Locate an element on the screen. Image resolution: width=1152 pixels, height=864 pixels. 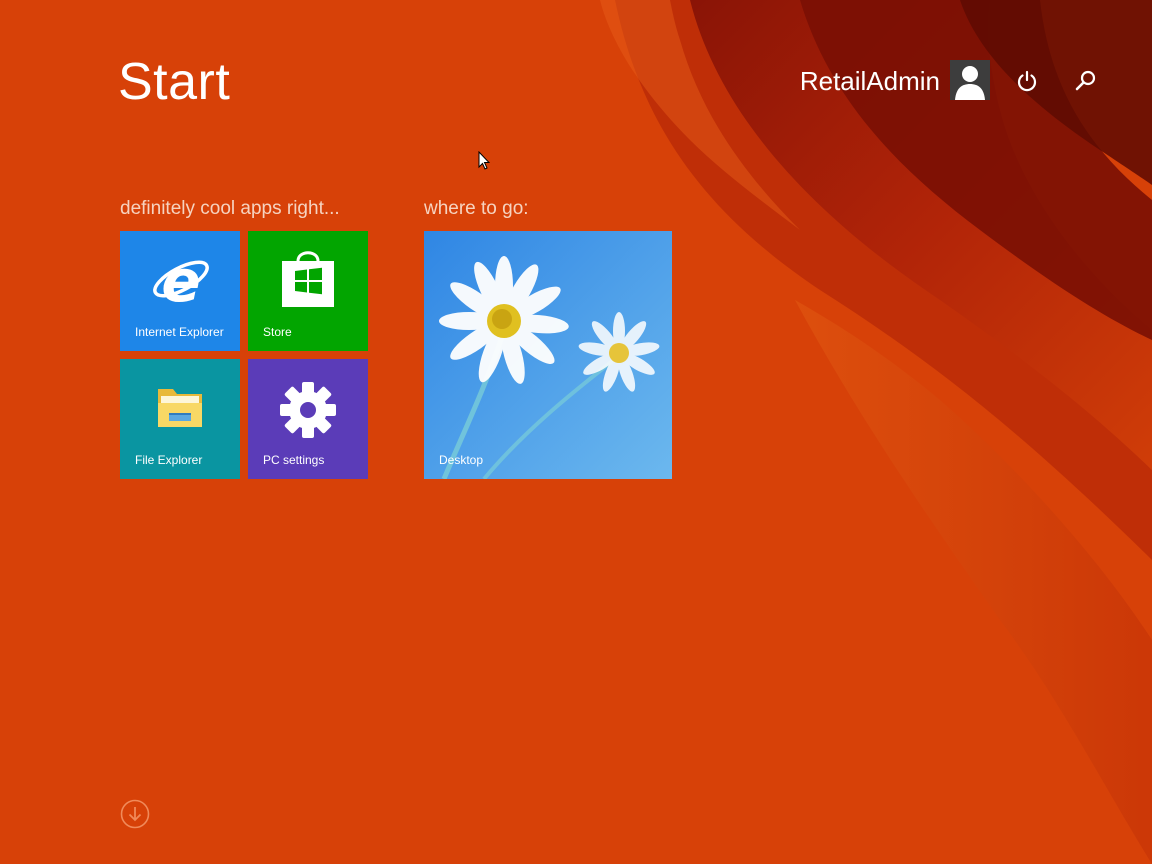
tile-label: File Explorer is located at coordinates (169, 460).